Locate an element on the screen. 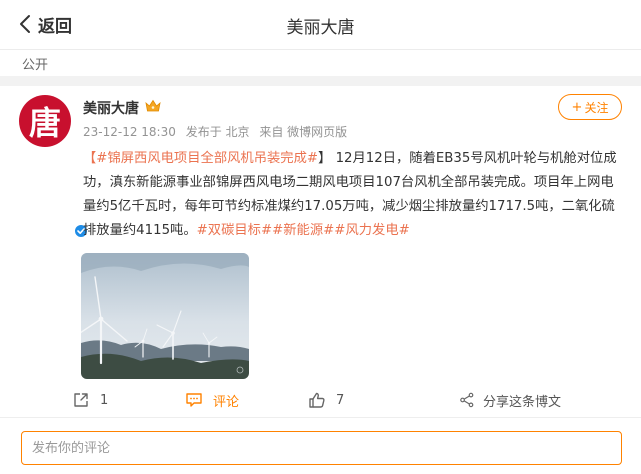 The height and width of the screenshot is (474, 641). visibility-label: 公开 is located at coordinates (35, 65).